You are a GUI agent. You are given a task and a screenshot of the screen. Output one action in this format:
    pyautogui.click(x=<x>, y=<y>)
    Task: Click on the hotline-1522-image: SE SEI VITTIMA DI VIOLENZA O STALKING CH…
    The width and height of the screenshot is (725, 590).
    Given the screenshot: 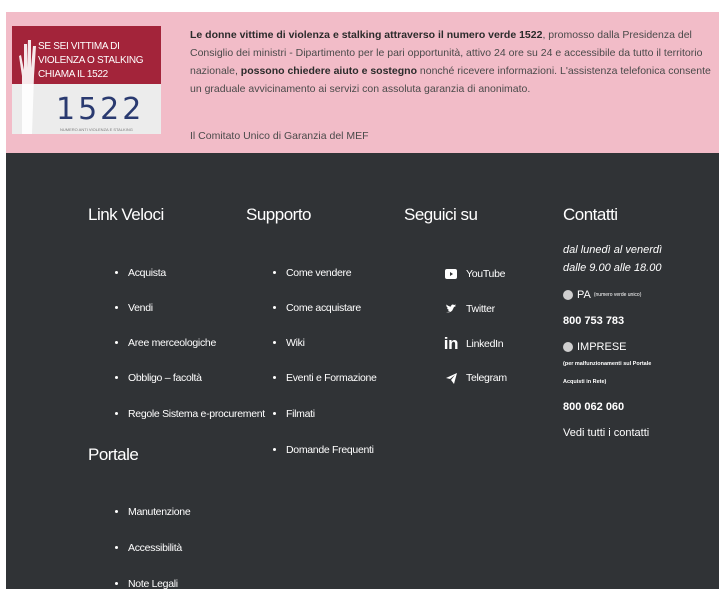 What is the action you would take?
    pyautogui.click(x=86, y=80)
    